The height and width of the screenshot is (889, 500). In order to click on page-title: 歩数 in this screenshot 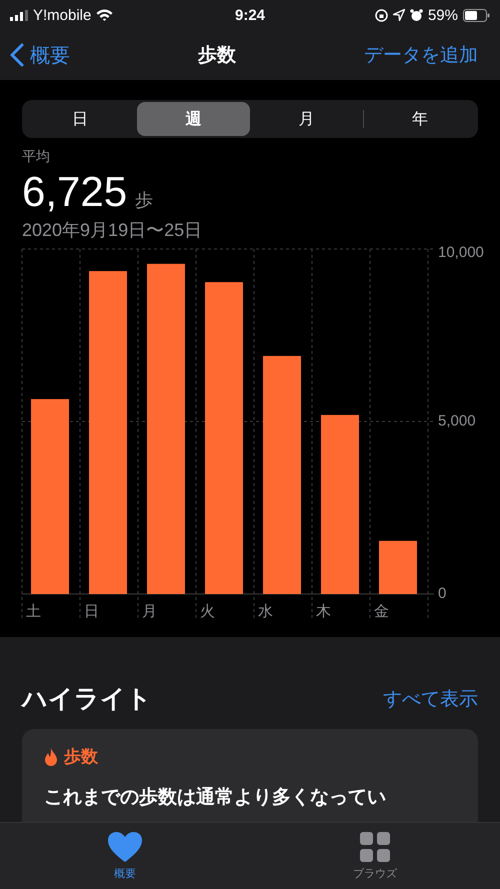, I will do `click(217, 56)`.